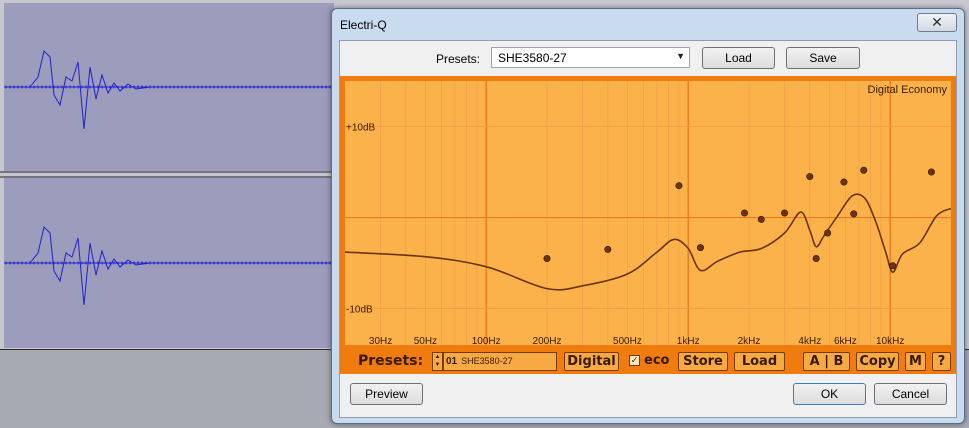 This screenshot has height=428, width=969. What do you see at coordinates (627, 340) in the screenshot?
I see `frequency-label: 500Hz` at bounding box center [627, 340].